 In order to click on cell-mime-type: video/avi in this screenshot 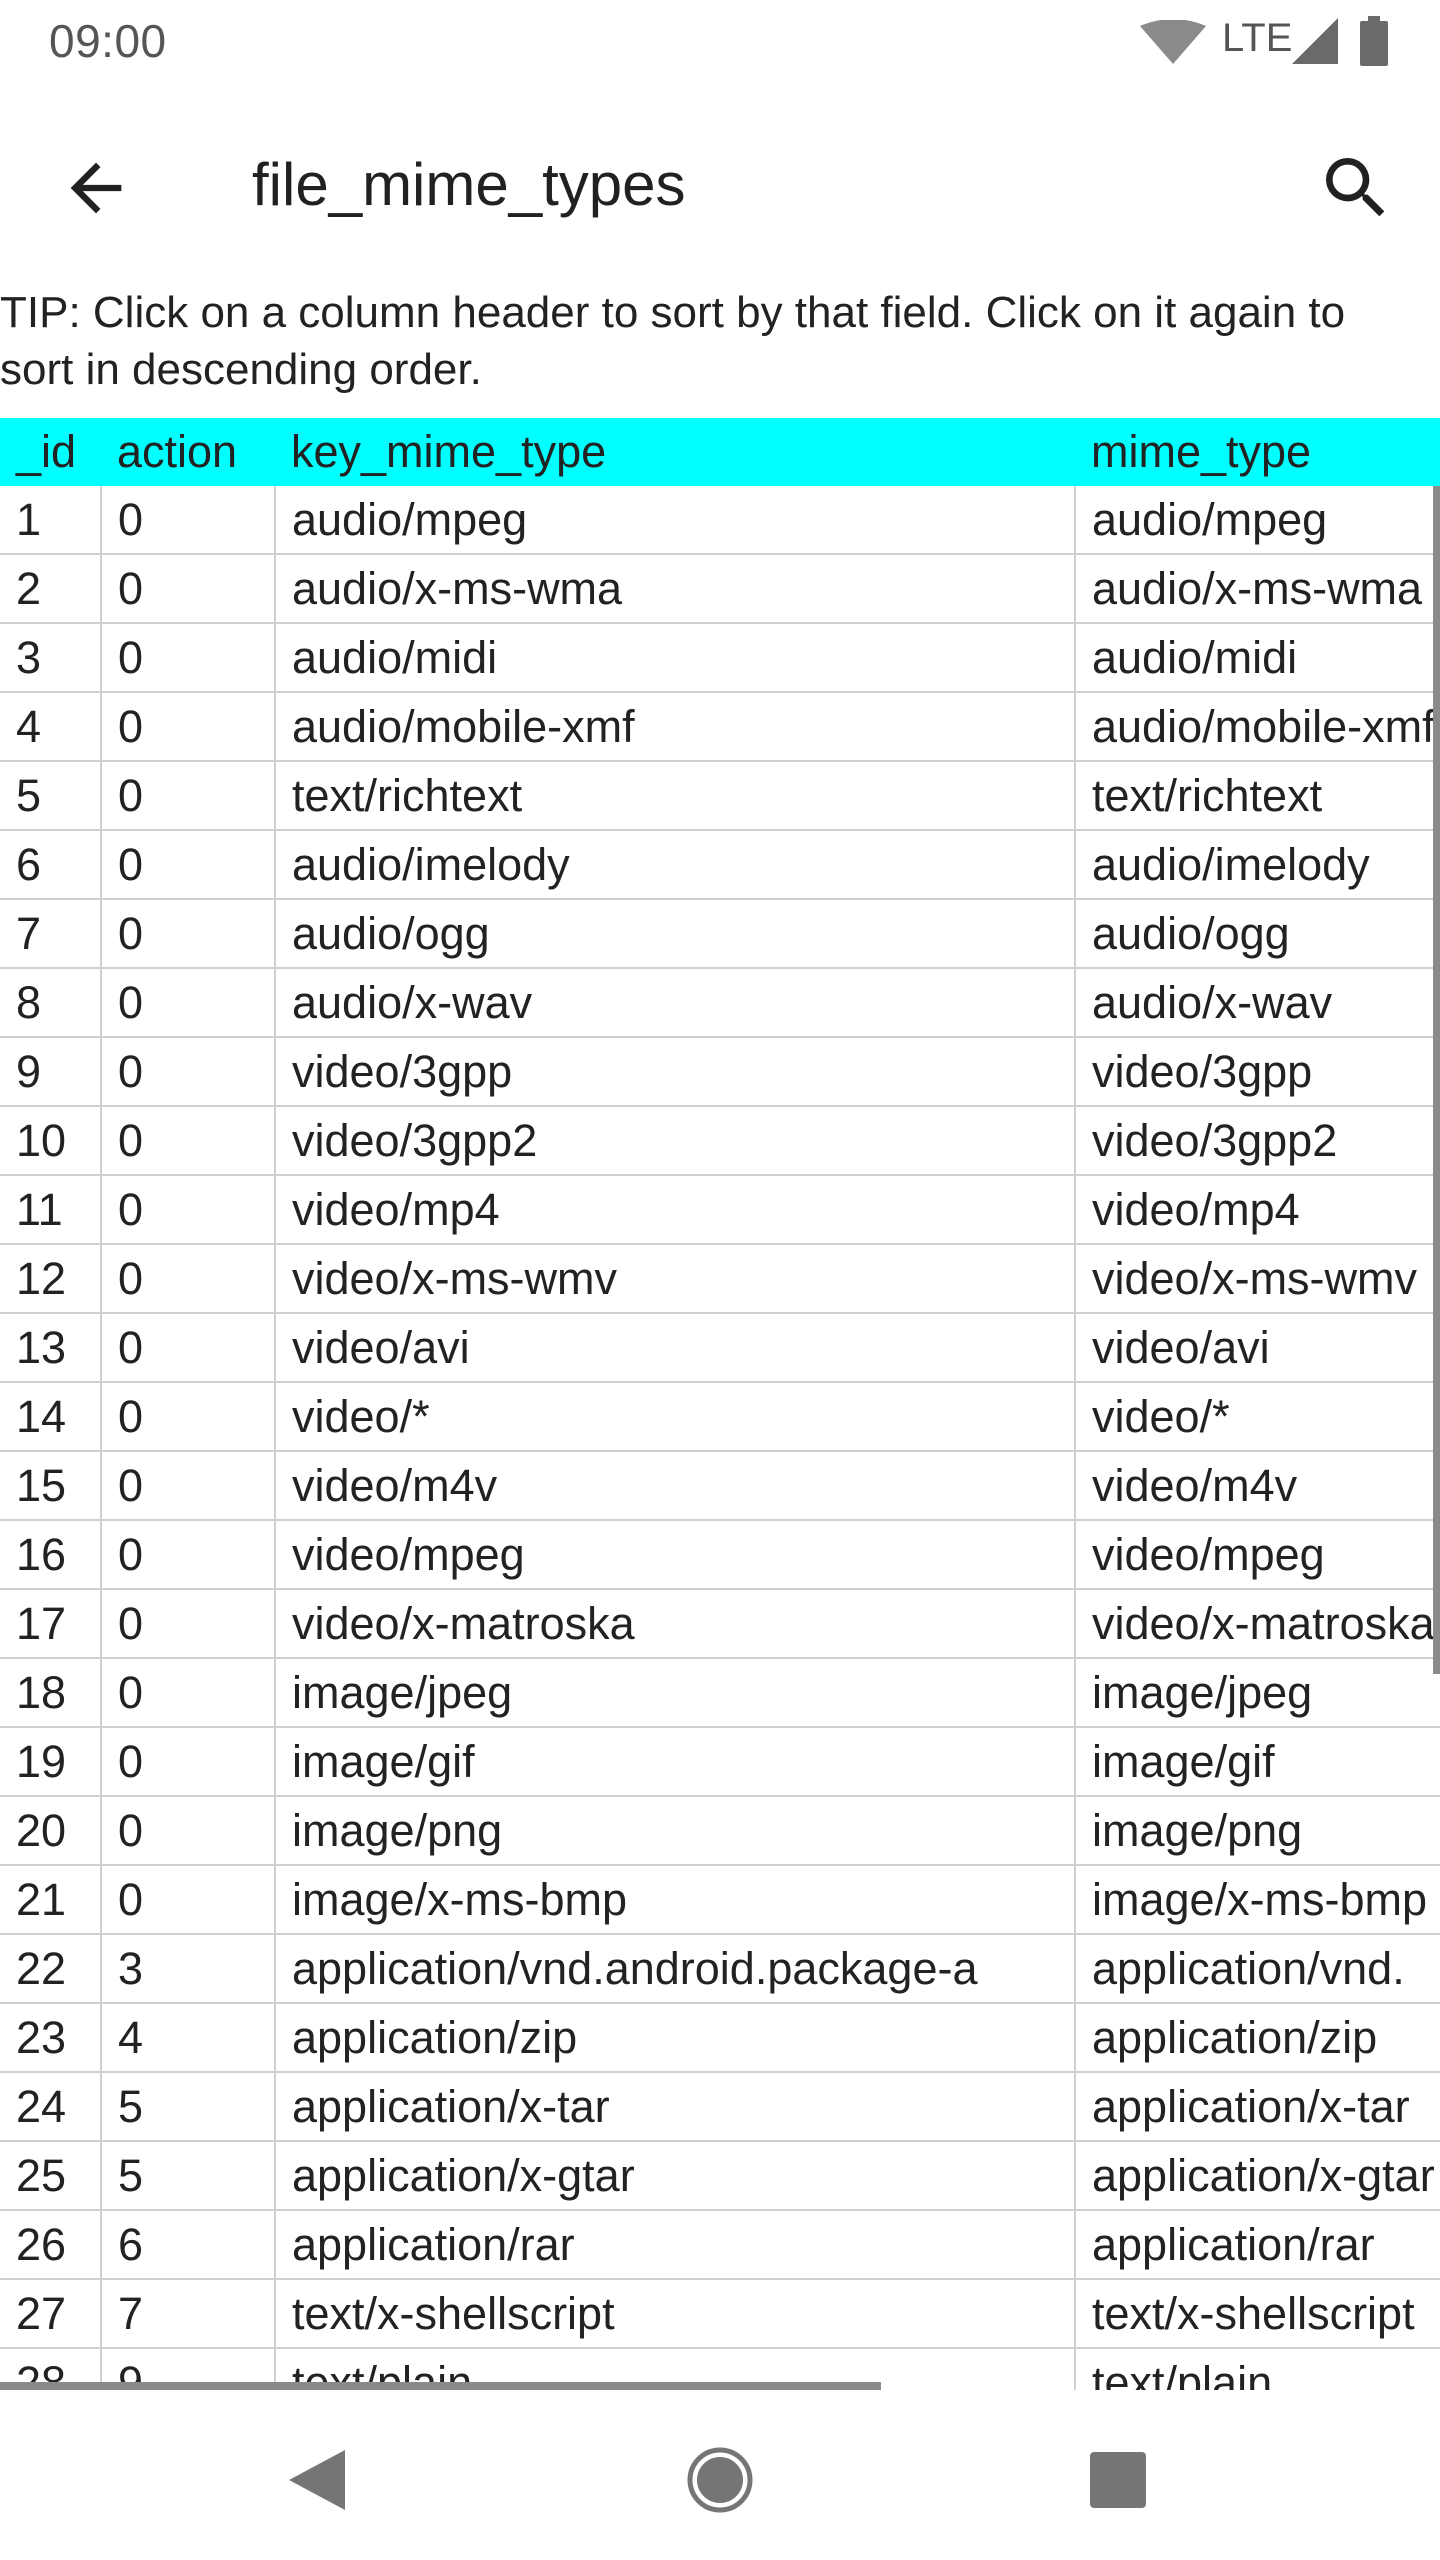, I will do `click(1257, 1348)`.